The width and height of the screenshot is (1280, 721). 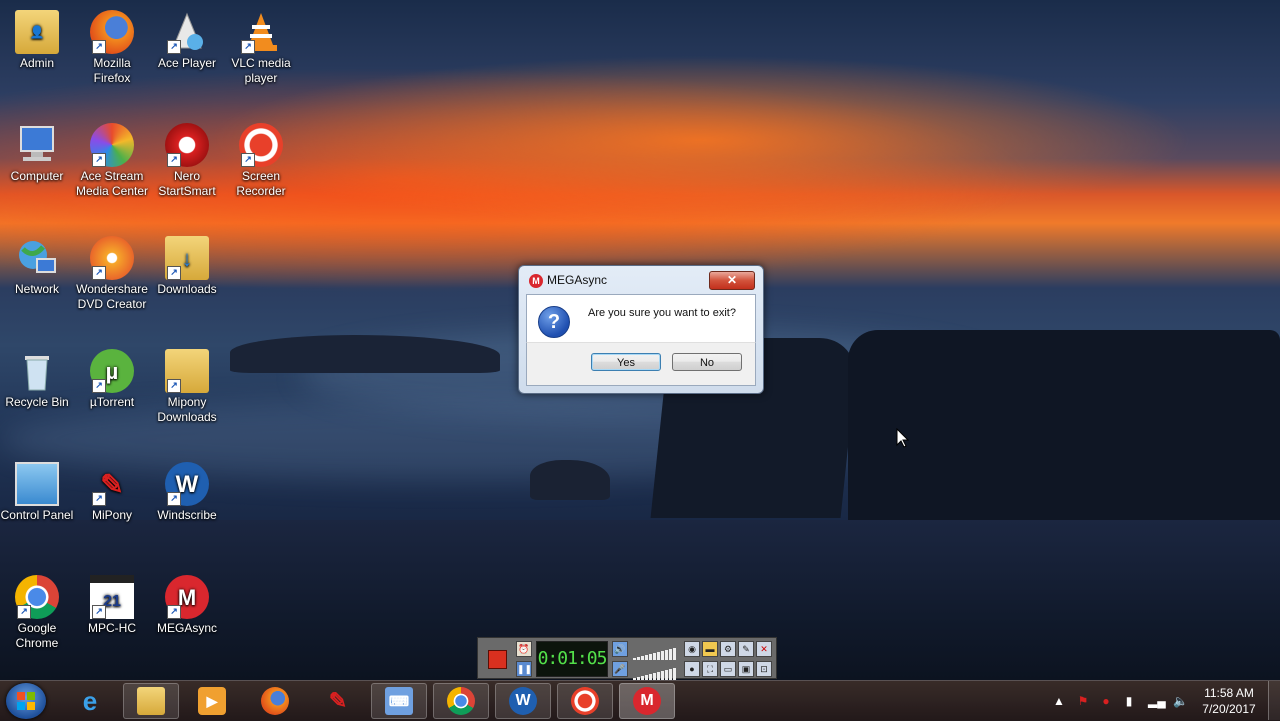 I want to click on windows-logo-icon, so click(x=26, y=701).